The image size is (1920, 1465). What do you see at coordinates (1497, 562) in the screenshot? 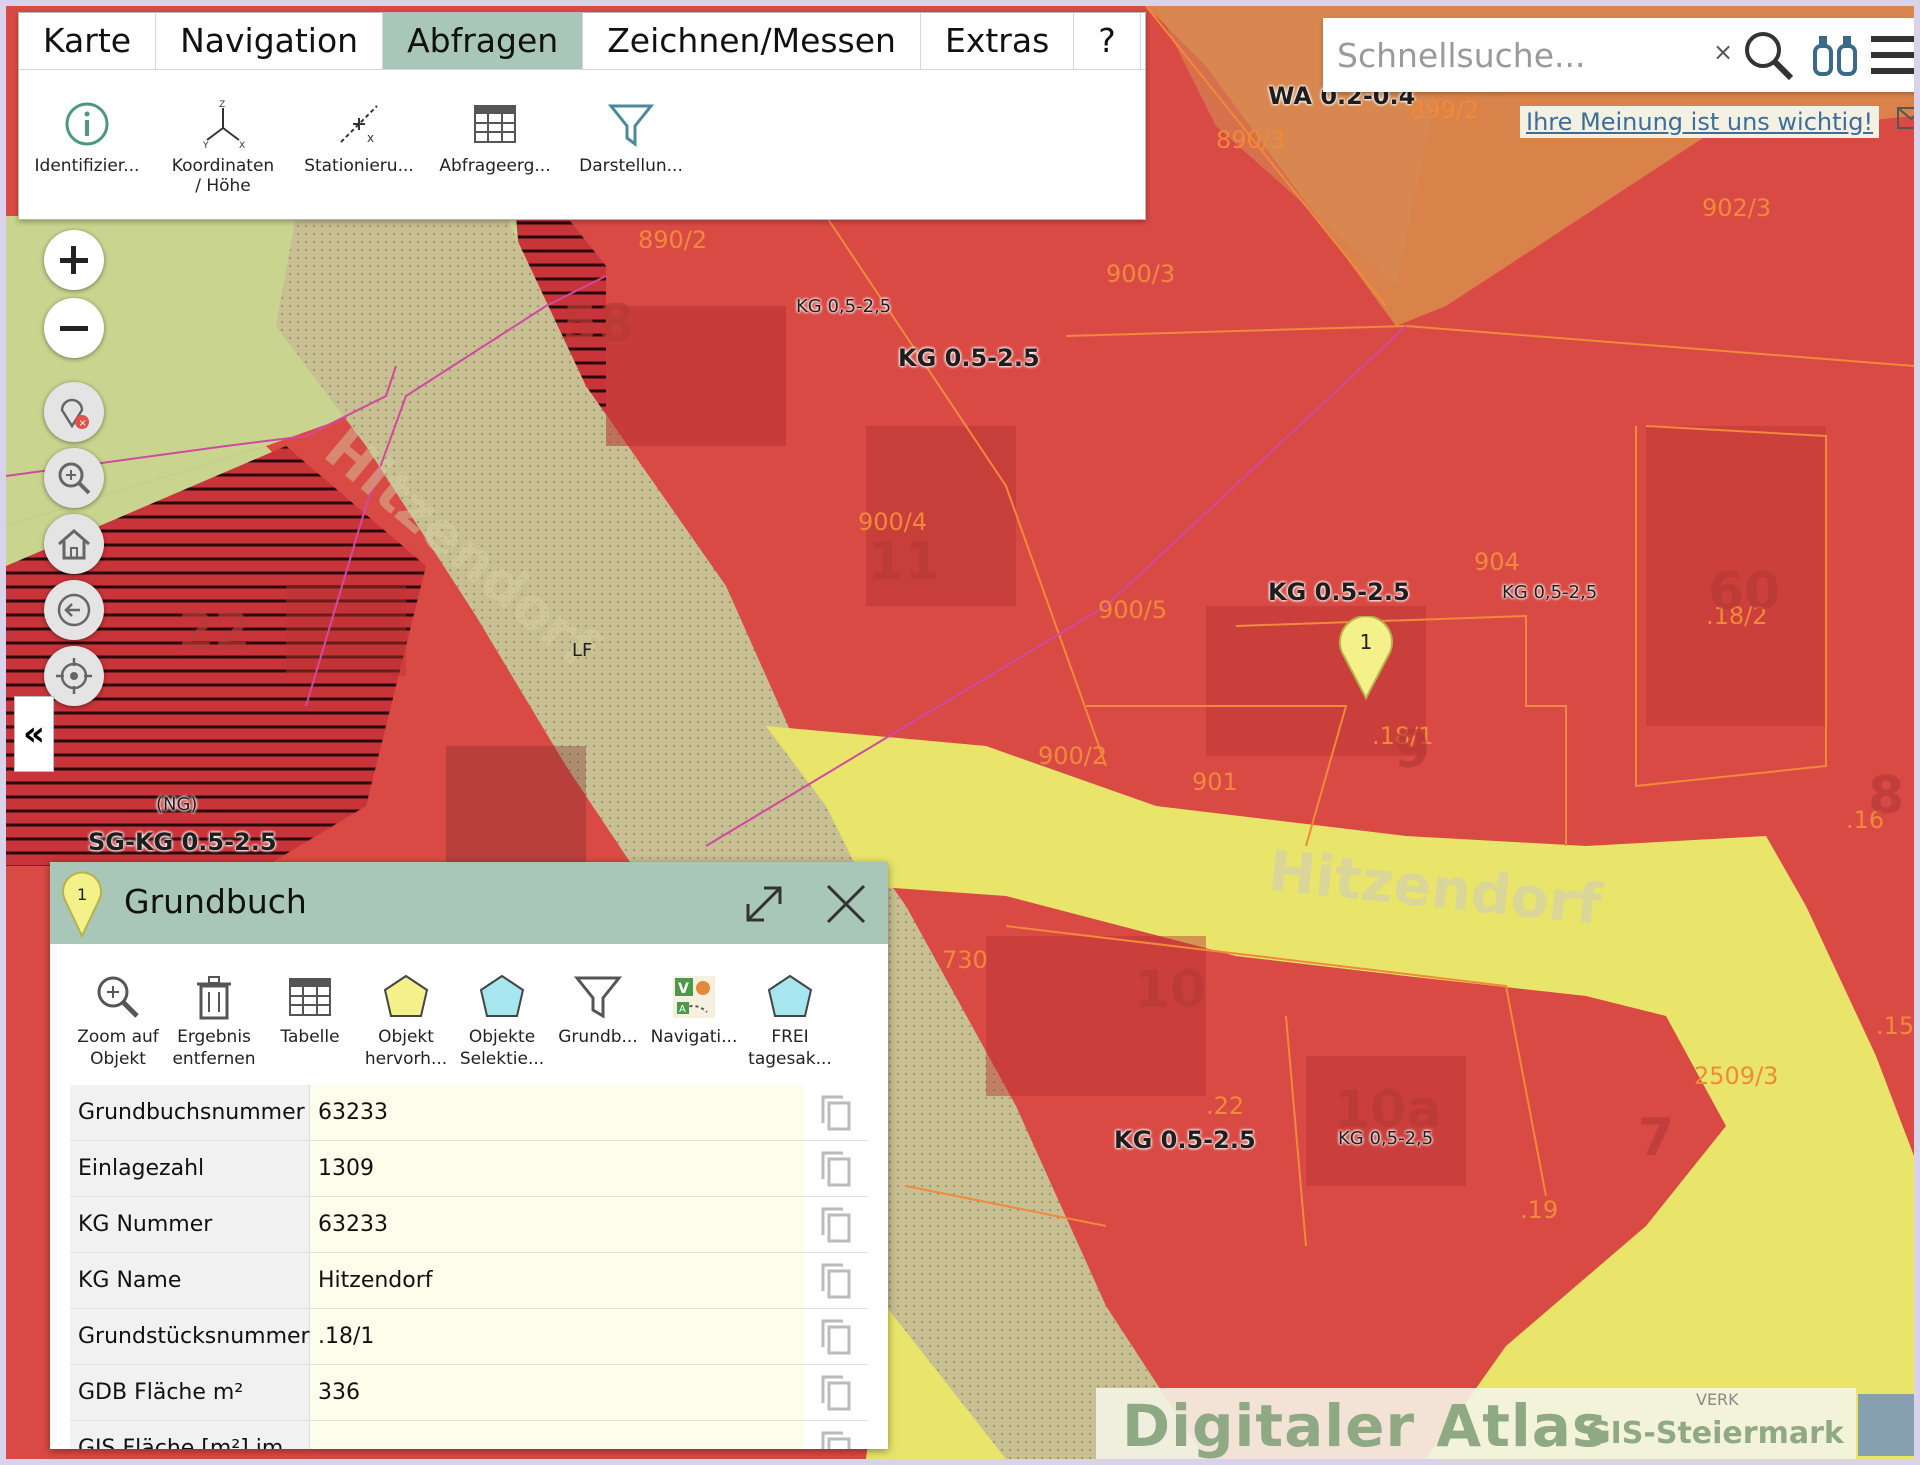
I see `parcel-label: 904` at bounding box center [1497, 562].